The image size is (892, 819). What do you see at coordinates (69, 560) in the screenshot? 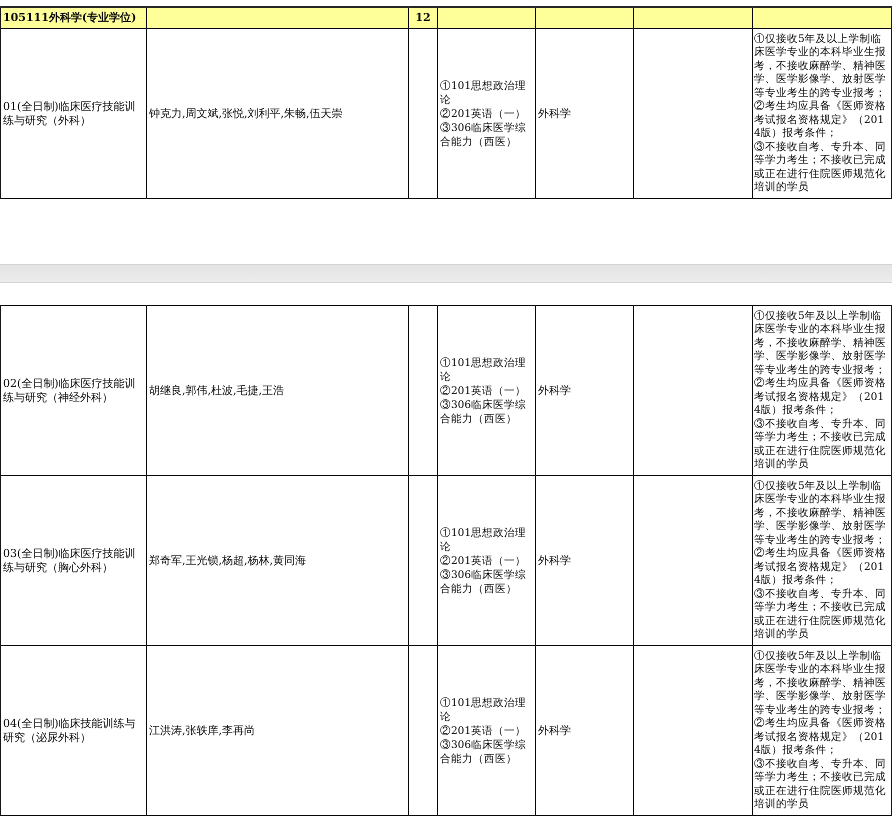
I see `research-direction: 03(全日制)临床医疗技能训练与研究（胸心外科）` at bounding box center [69, 560].